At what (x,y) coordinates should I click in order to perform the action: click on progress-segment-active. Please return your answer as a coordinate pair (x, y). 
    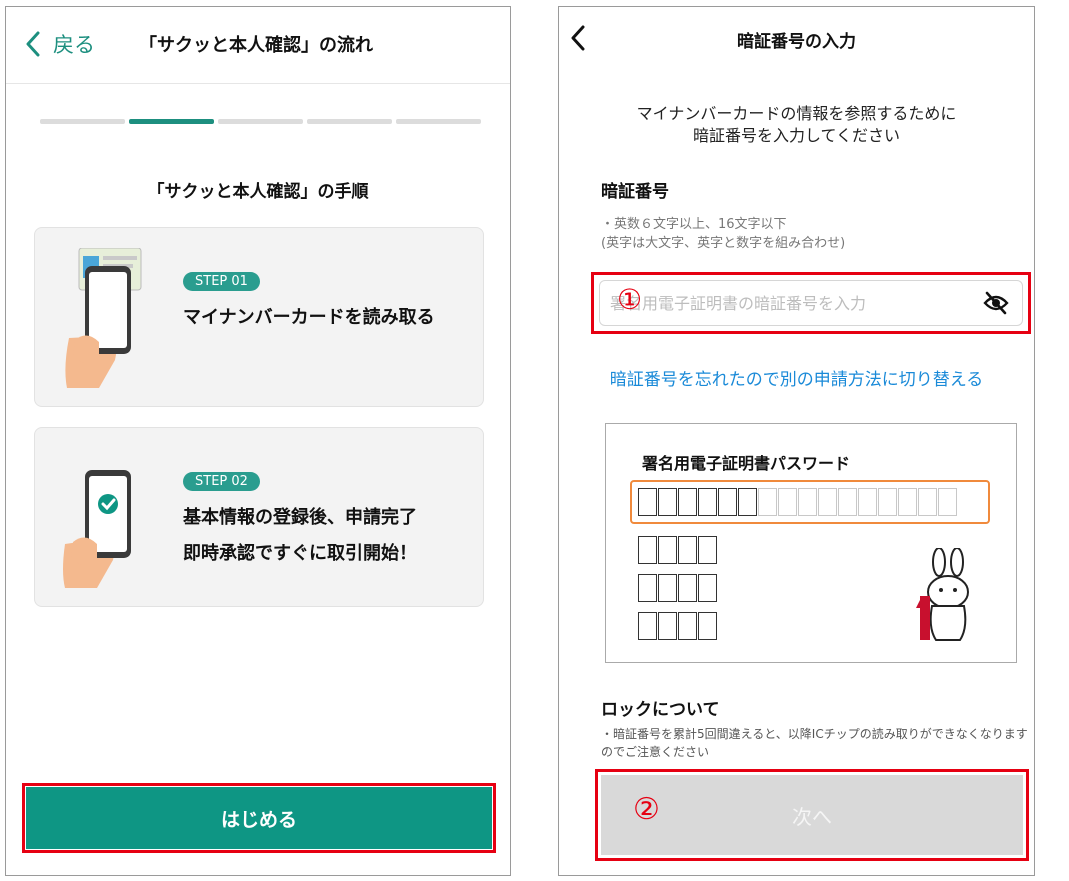
    Looking at the image, I should click on (171, 121).